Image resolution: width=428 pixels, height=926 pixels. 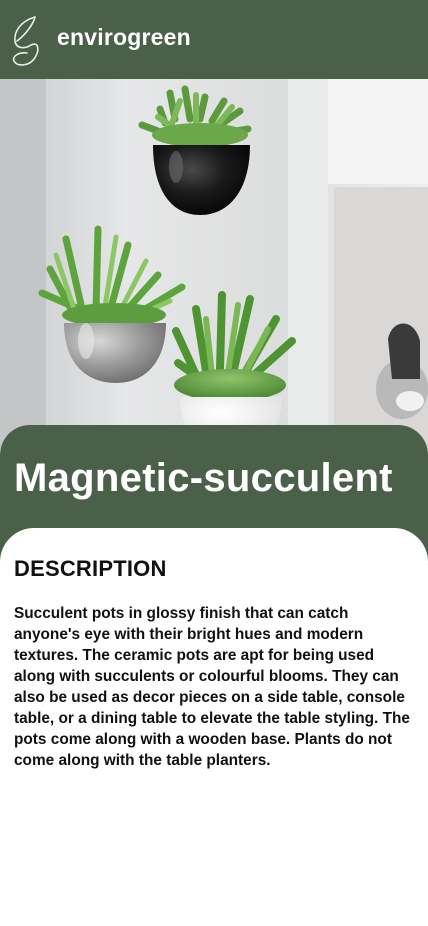 I want to click on leaf-logo-icon, so click(x=27, y=42).